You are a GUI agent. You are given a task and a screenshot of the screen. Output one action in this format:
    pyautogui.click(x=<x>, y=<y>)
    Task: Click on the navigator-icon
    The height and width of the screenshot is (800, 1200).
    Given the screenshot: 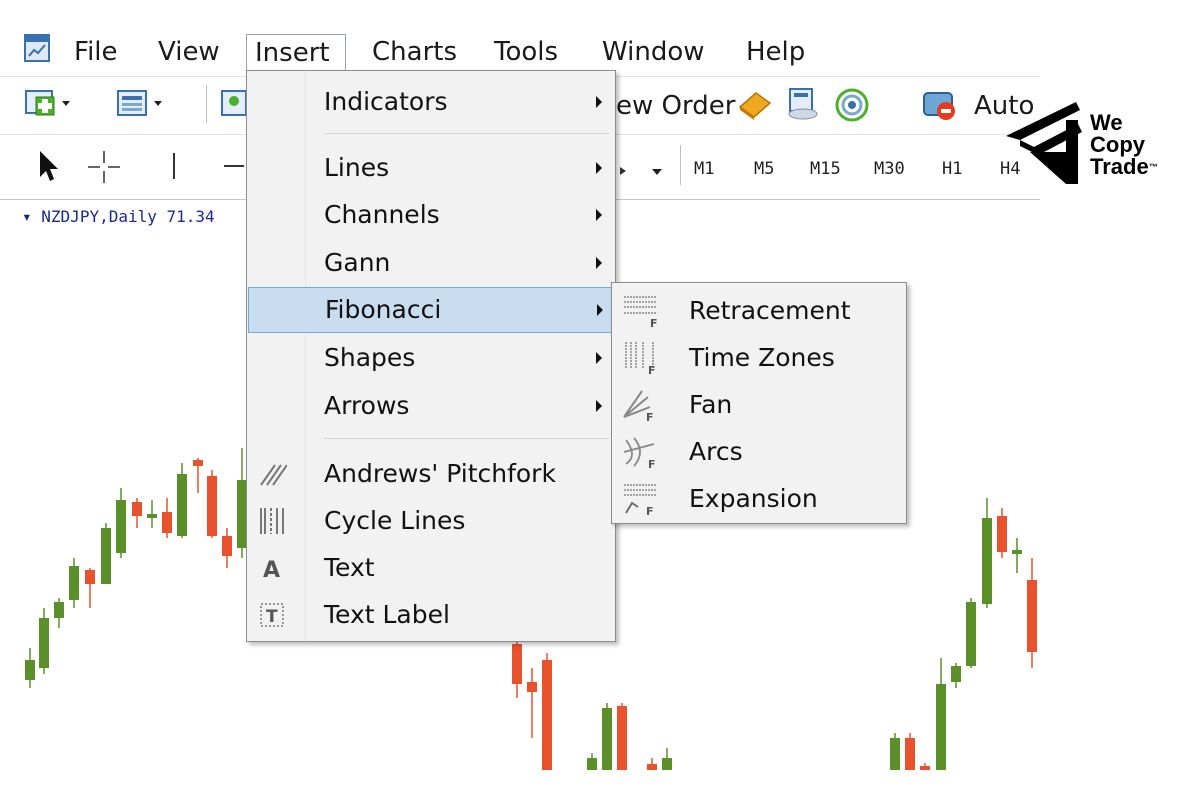 What is the action you would take?
    pyautogui.click(x=803, y=104)
    